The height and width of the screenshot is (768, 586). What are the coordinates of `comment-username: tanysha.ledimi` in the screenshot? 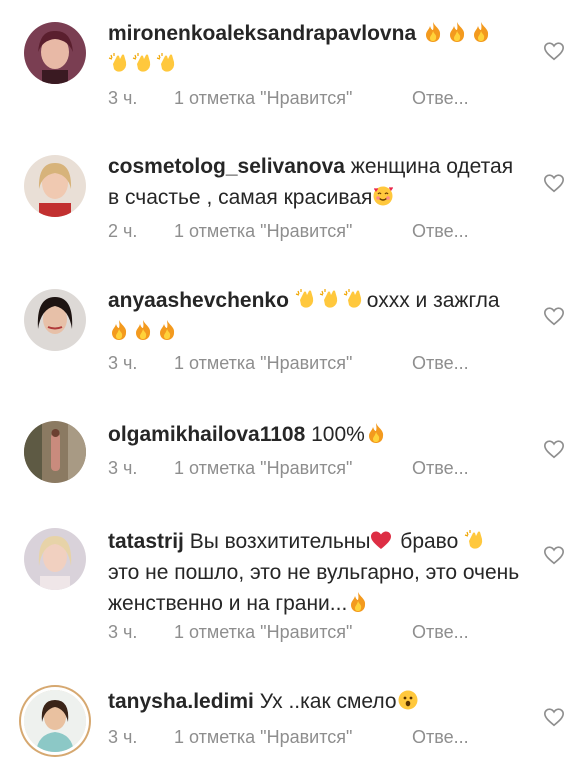 It's located at (181, 701).